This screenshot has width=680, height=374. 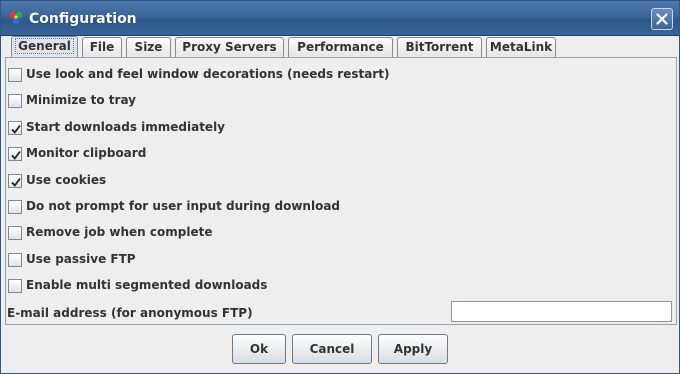 I want to click on option-label: Monitor clipboard, so click(x=86, y=153).